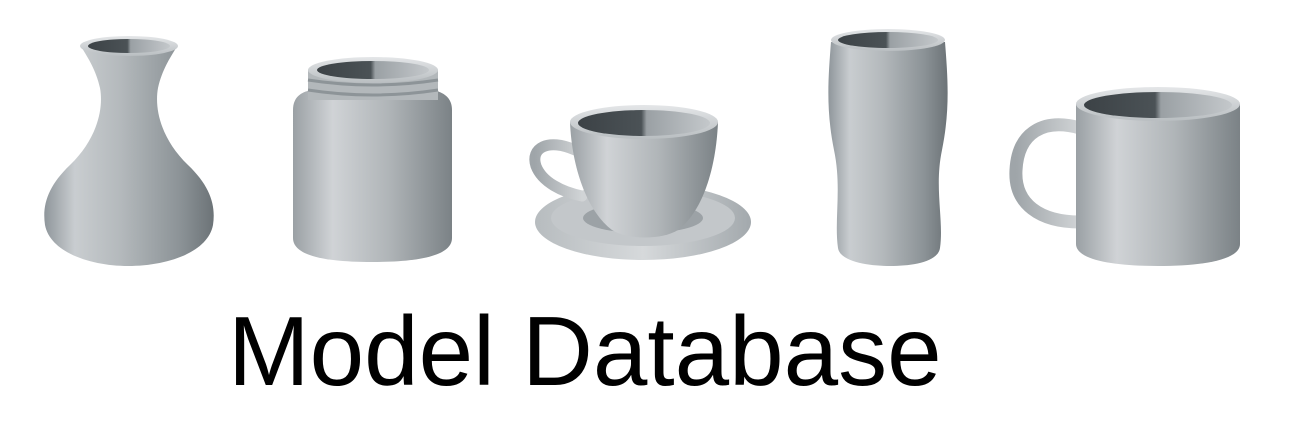 This screenshot has height=432, width=1299. I want to click on caption-title: Model Database, so click(585, 351).